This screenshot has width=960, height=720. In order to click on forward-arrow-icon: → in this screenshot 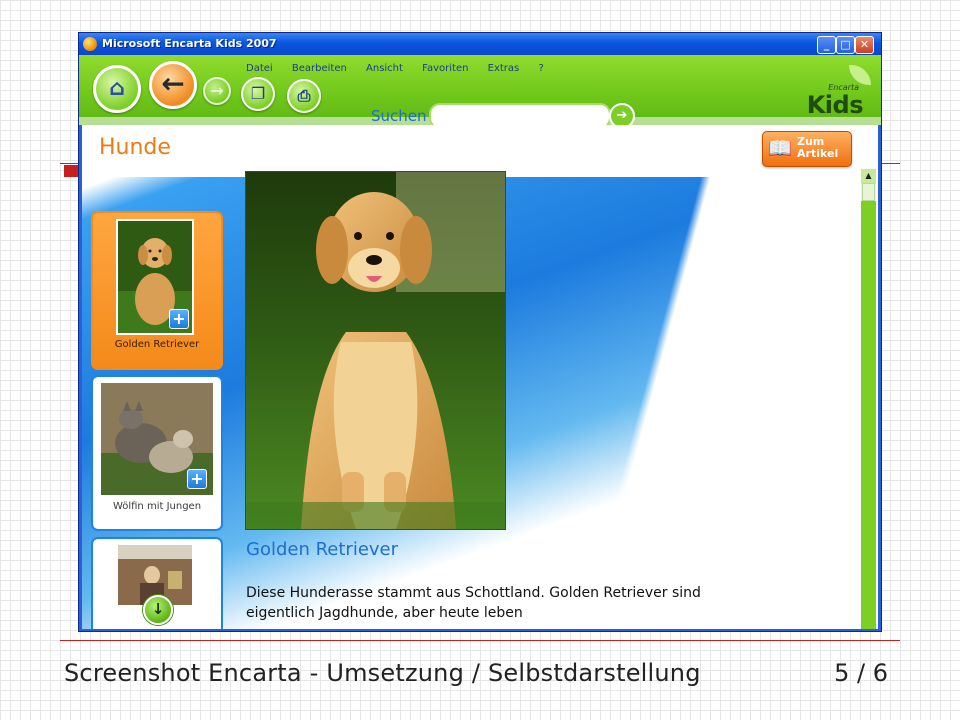, I will do `click(217, 90)`.